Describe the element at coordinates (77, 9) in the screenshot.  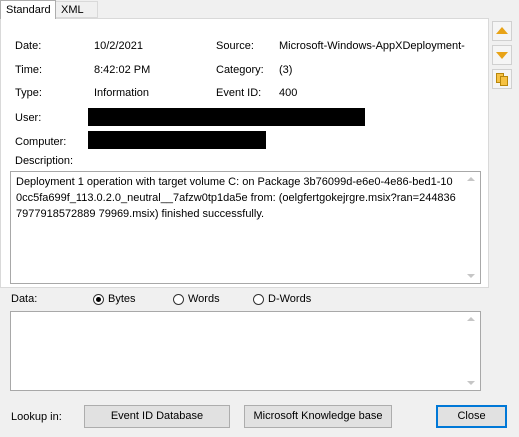
I see `tab-xml: XML` at that location.